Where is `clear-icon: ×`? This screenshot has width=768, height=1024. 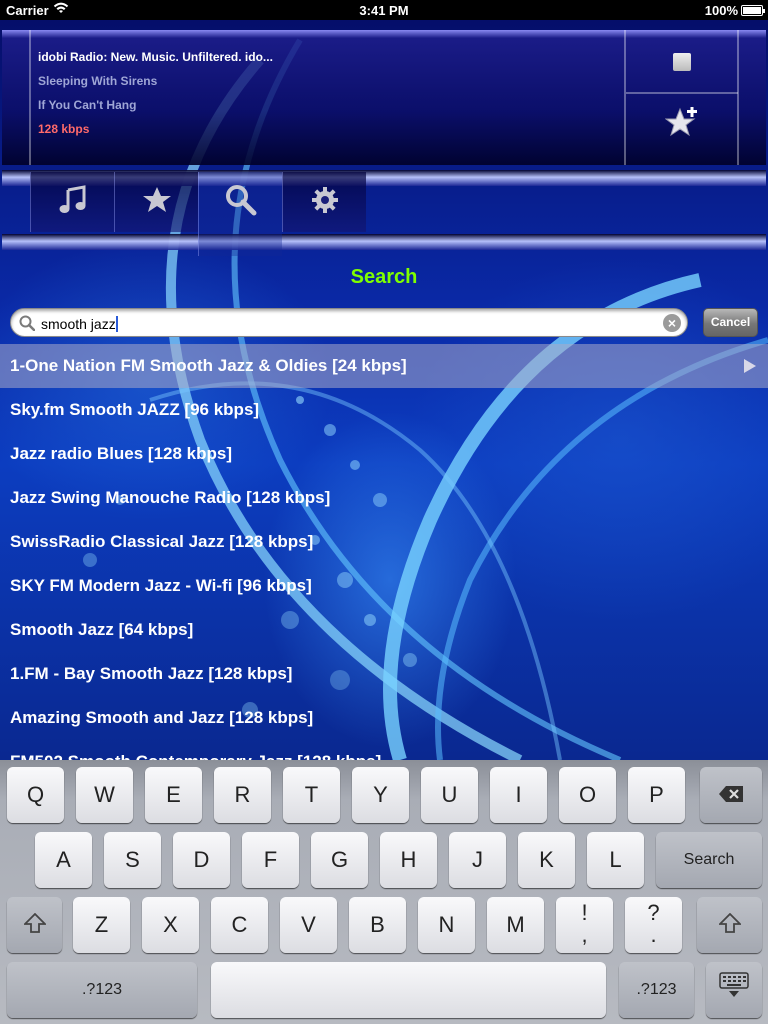 clear-icon: × is located at coordinates (672, 323).